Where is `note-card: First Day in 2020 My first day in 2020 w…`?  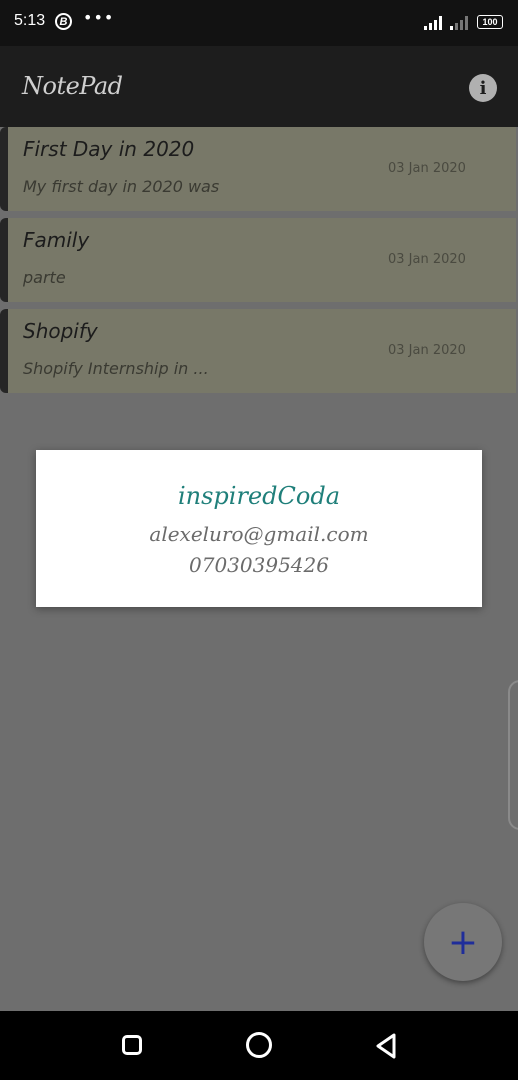 note-card: First Day in 2020 My first day in 2020 w… is located at coordinates (258, 169).